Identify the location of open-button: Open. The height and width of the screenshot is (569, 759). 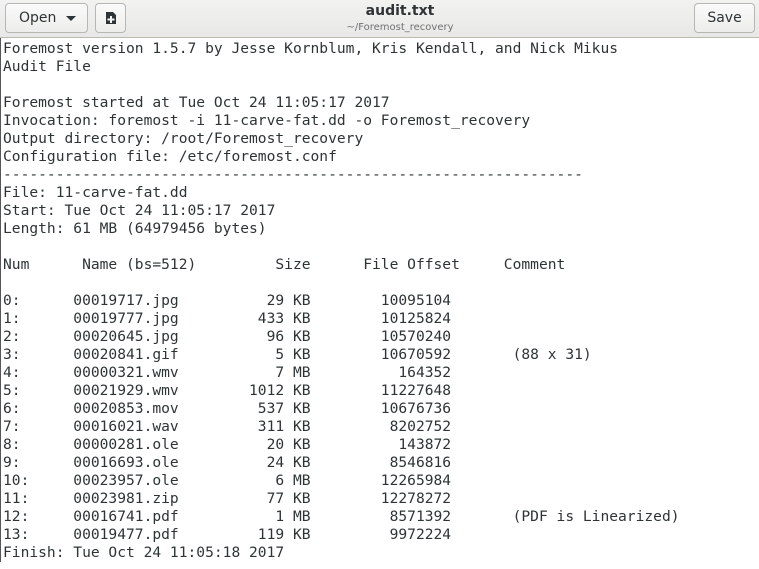
(46, 18).